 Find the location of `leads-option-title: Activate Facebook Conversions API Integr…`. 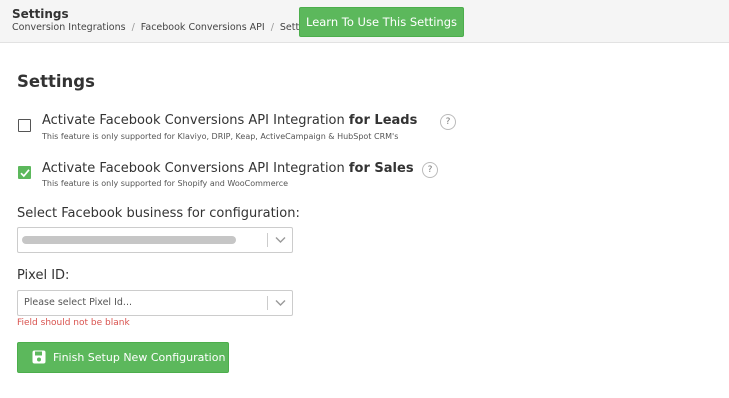

leads-option-title: Activate Facebook Conversions API Integr… is located at coordinates (229, 120).